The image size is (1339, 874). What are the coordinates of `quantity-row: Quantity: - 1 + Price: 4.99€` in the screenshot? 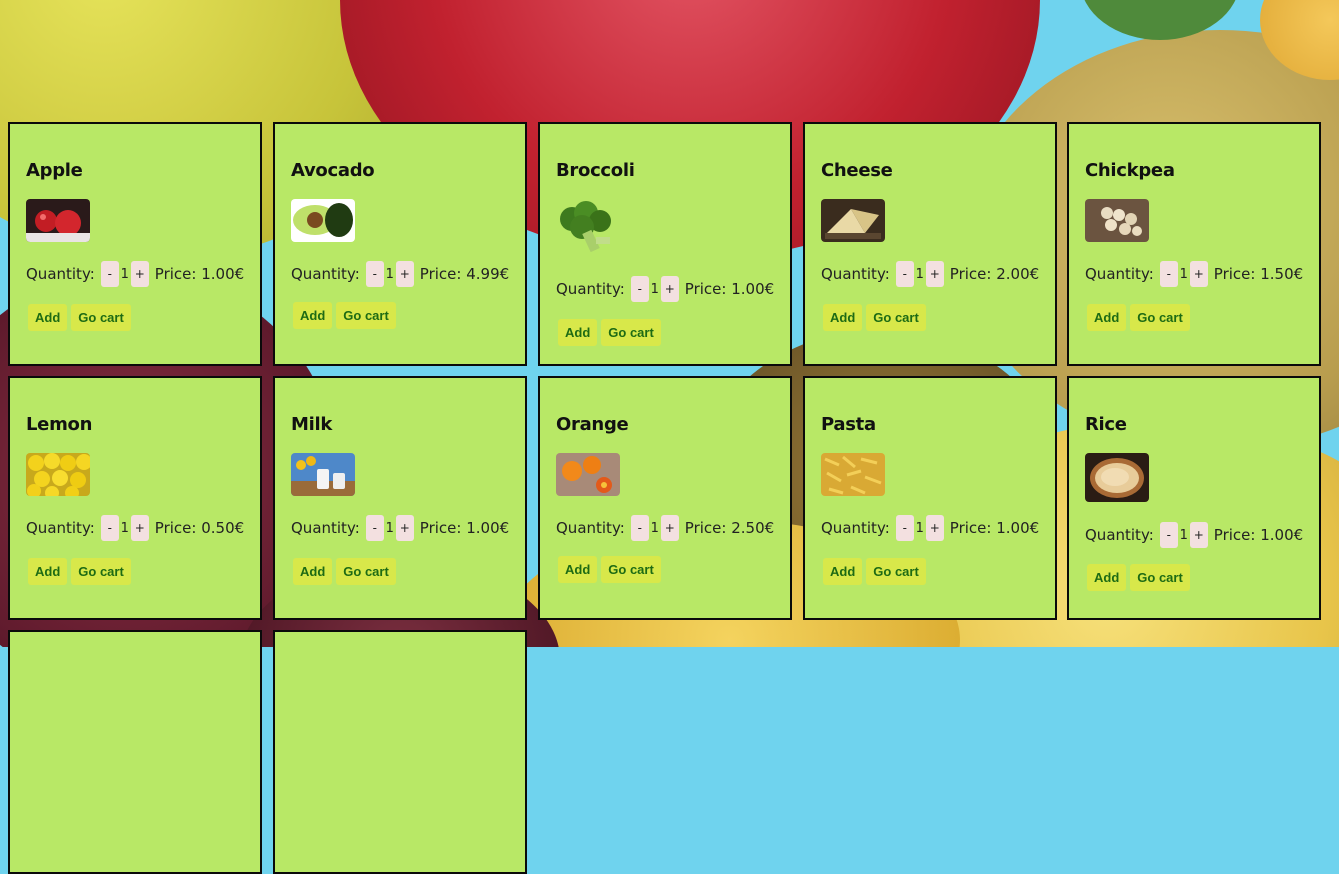 It's located at (400, 274).